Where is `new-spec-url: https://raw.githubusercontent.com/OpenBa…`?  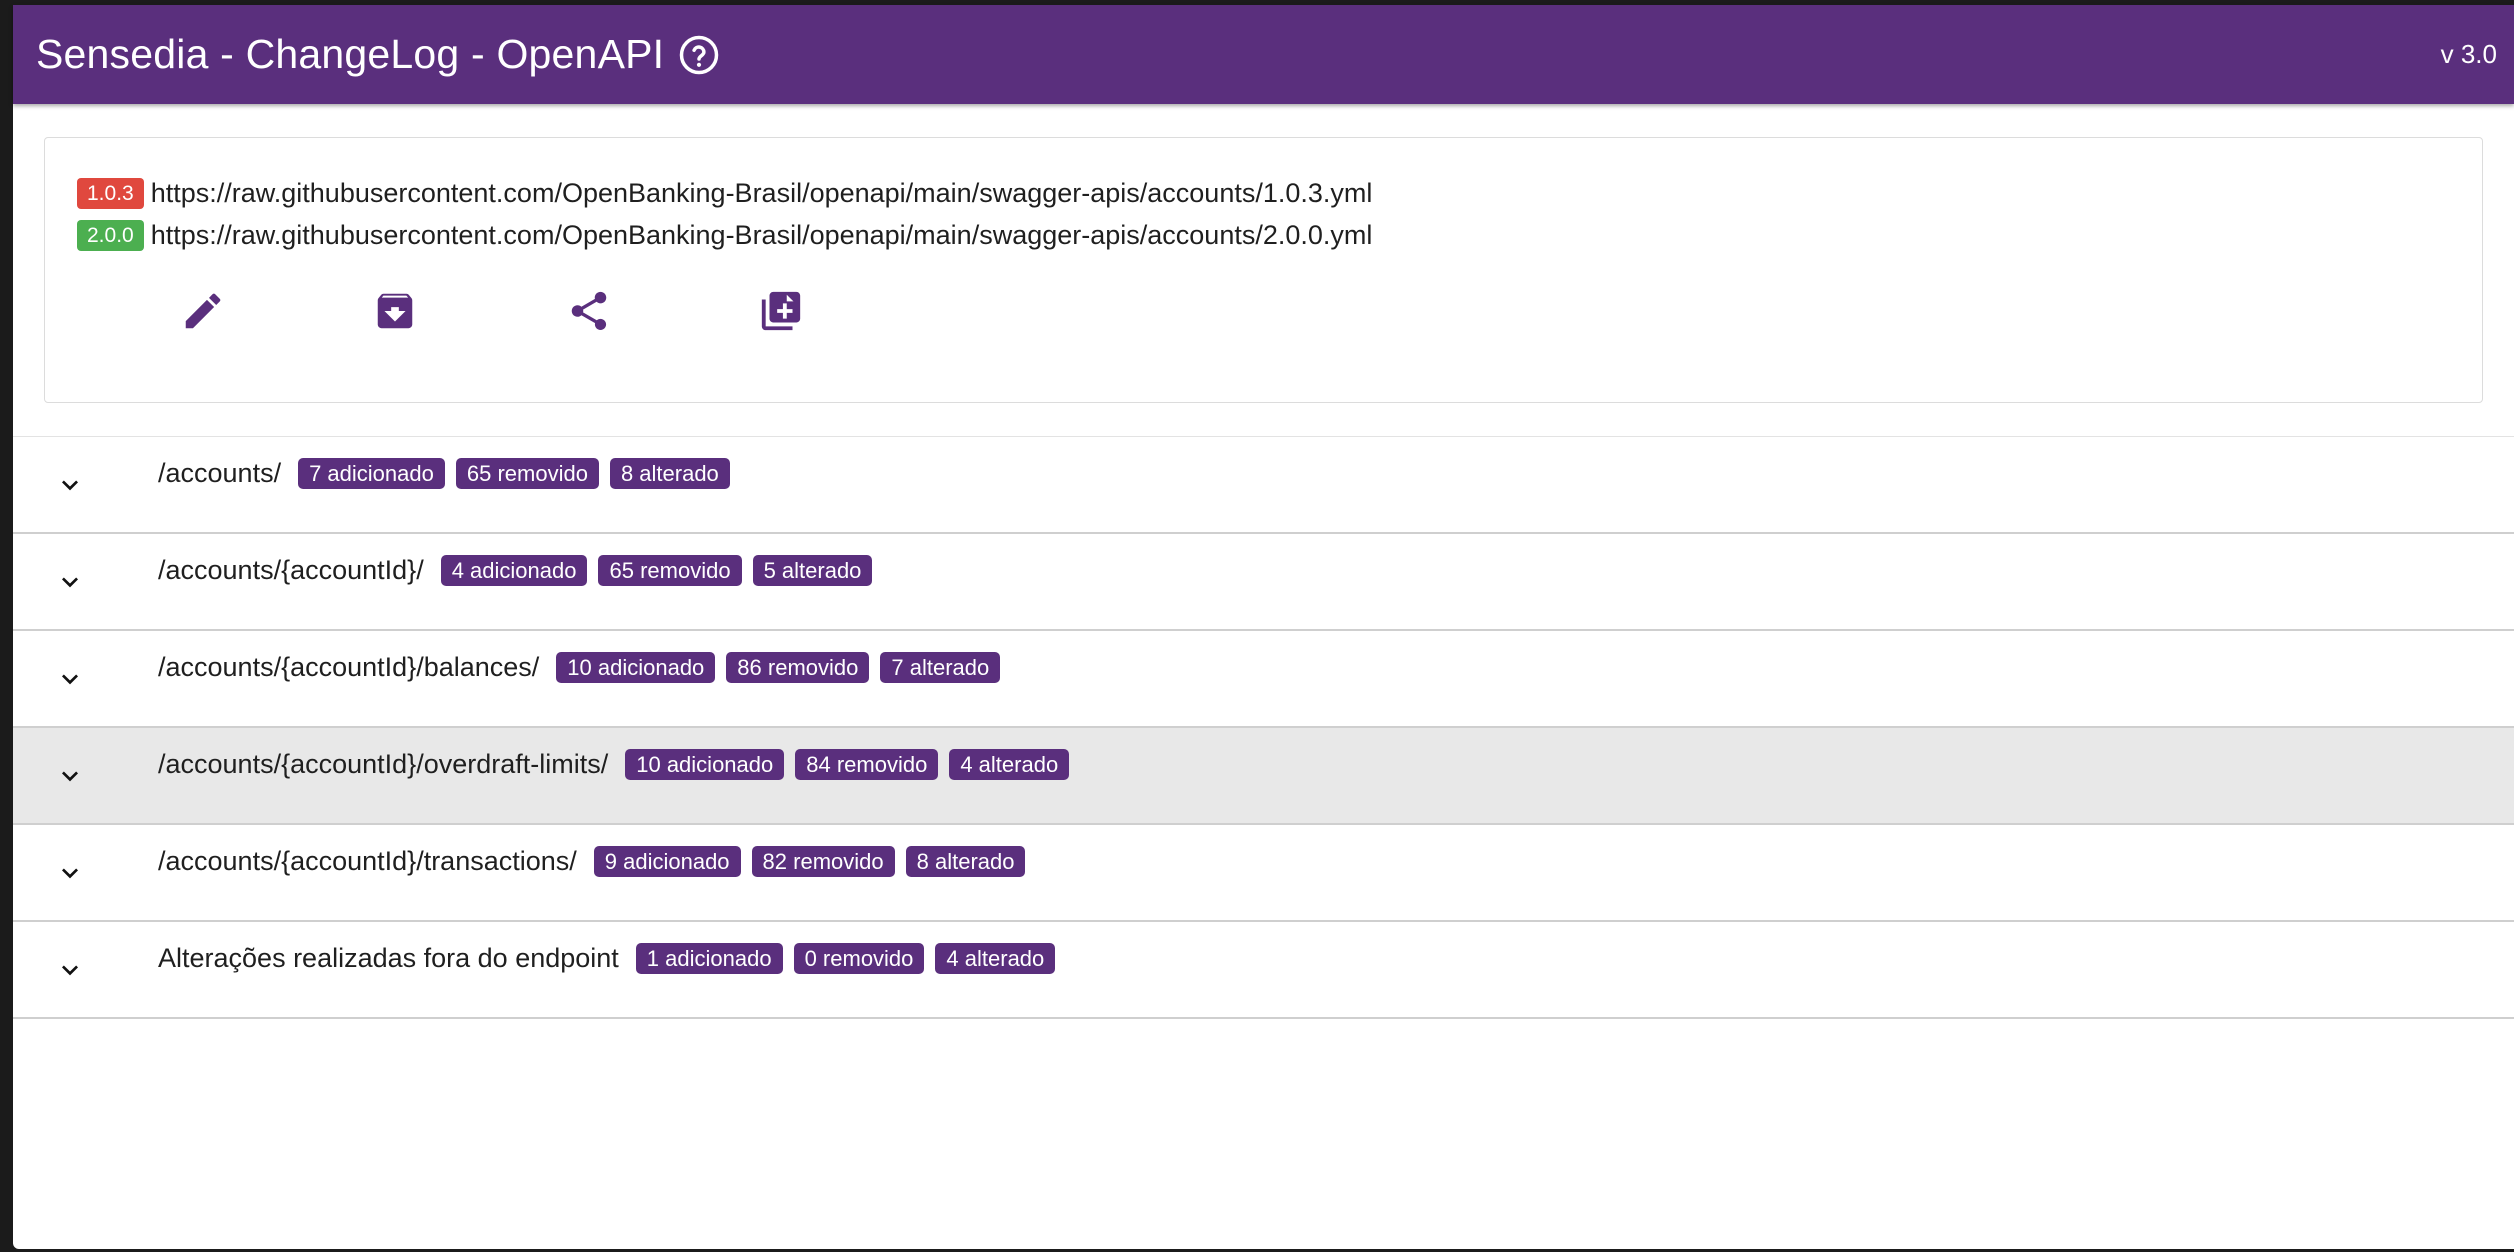 new-spec-url: https://raw.githubusercontent.com/OpenBa… is located at coordinates (761, 235).